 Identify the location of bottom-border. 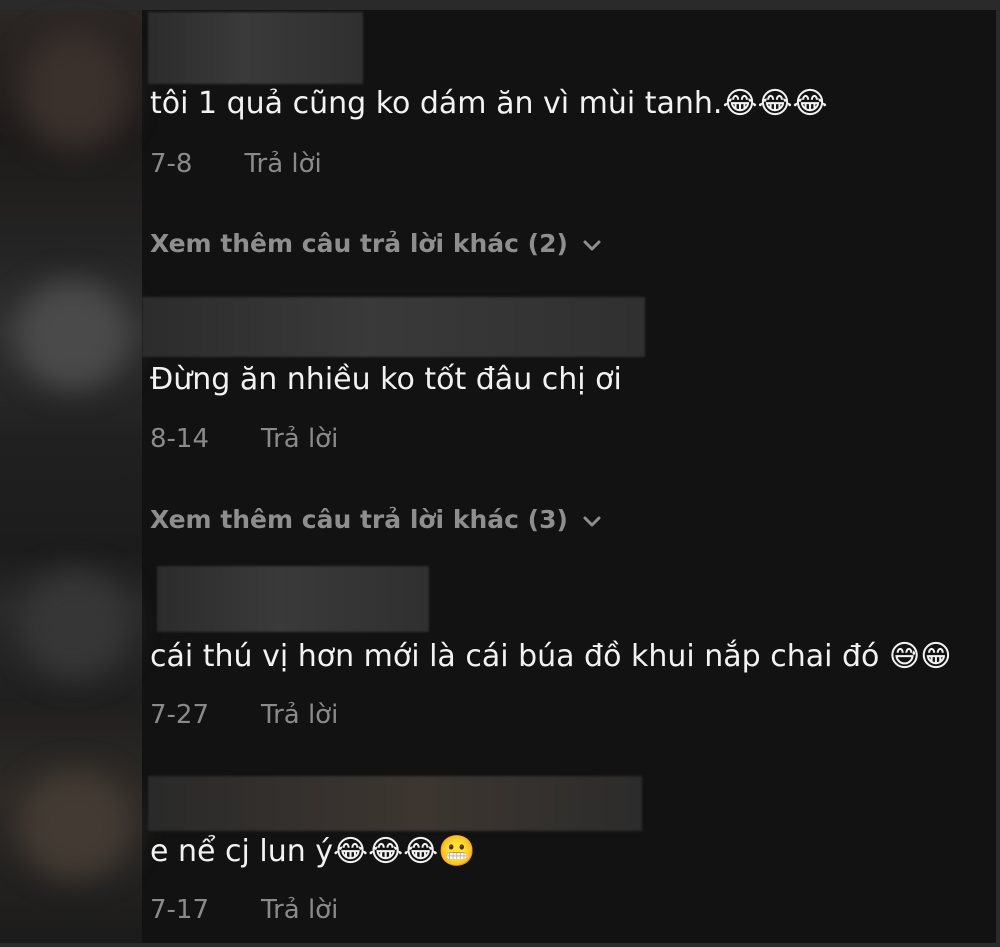
(500, 945).